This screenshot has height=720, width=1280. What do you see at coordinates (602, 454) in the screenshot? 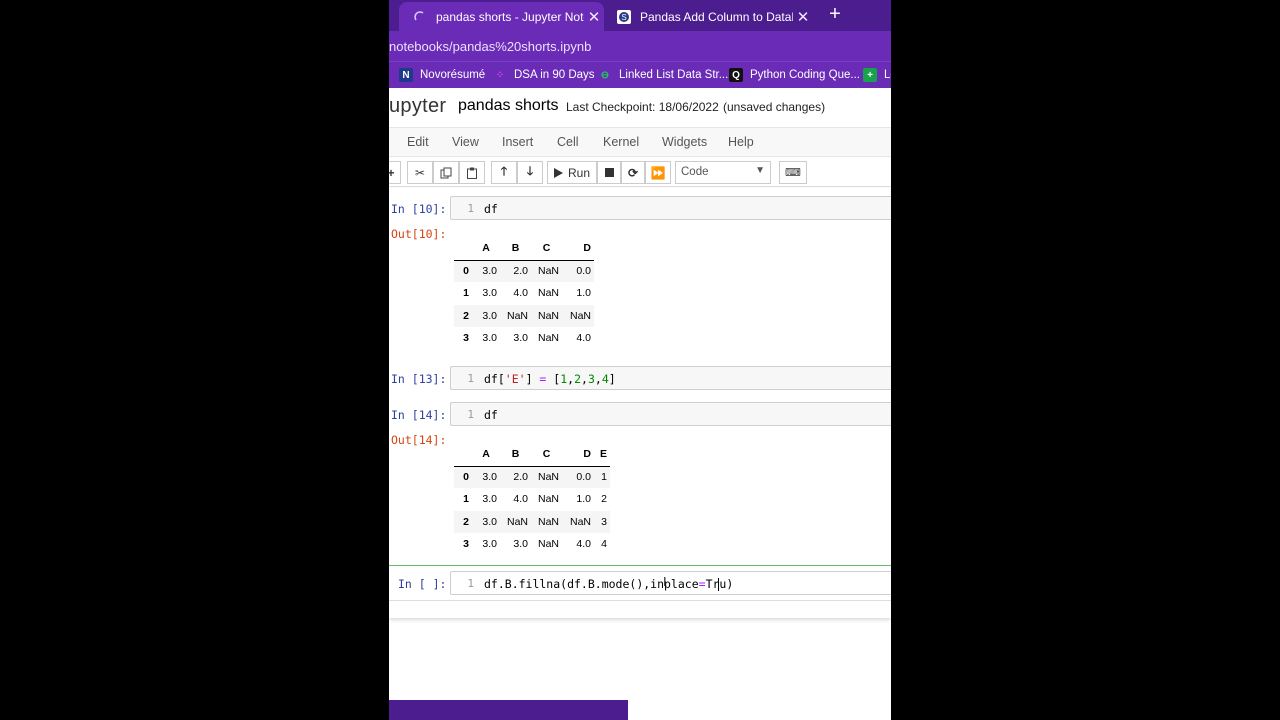
I see `column-header: E` at bounding box center [602, 454].